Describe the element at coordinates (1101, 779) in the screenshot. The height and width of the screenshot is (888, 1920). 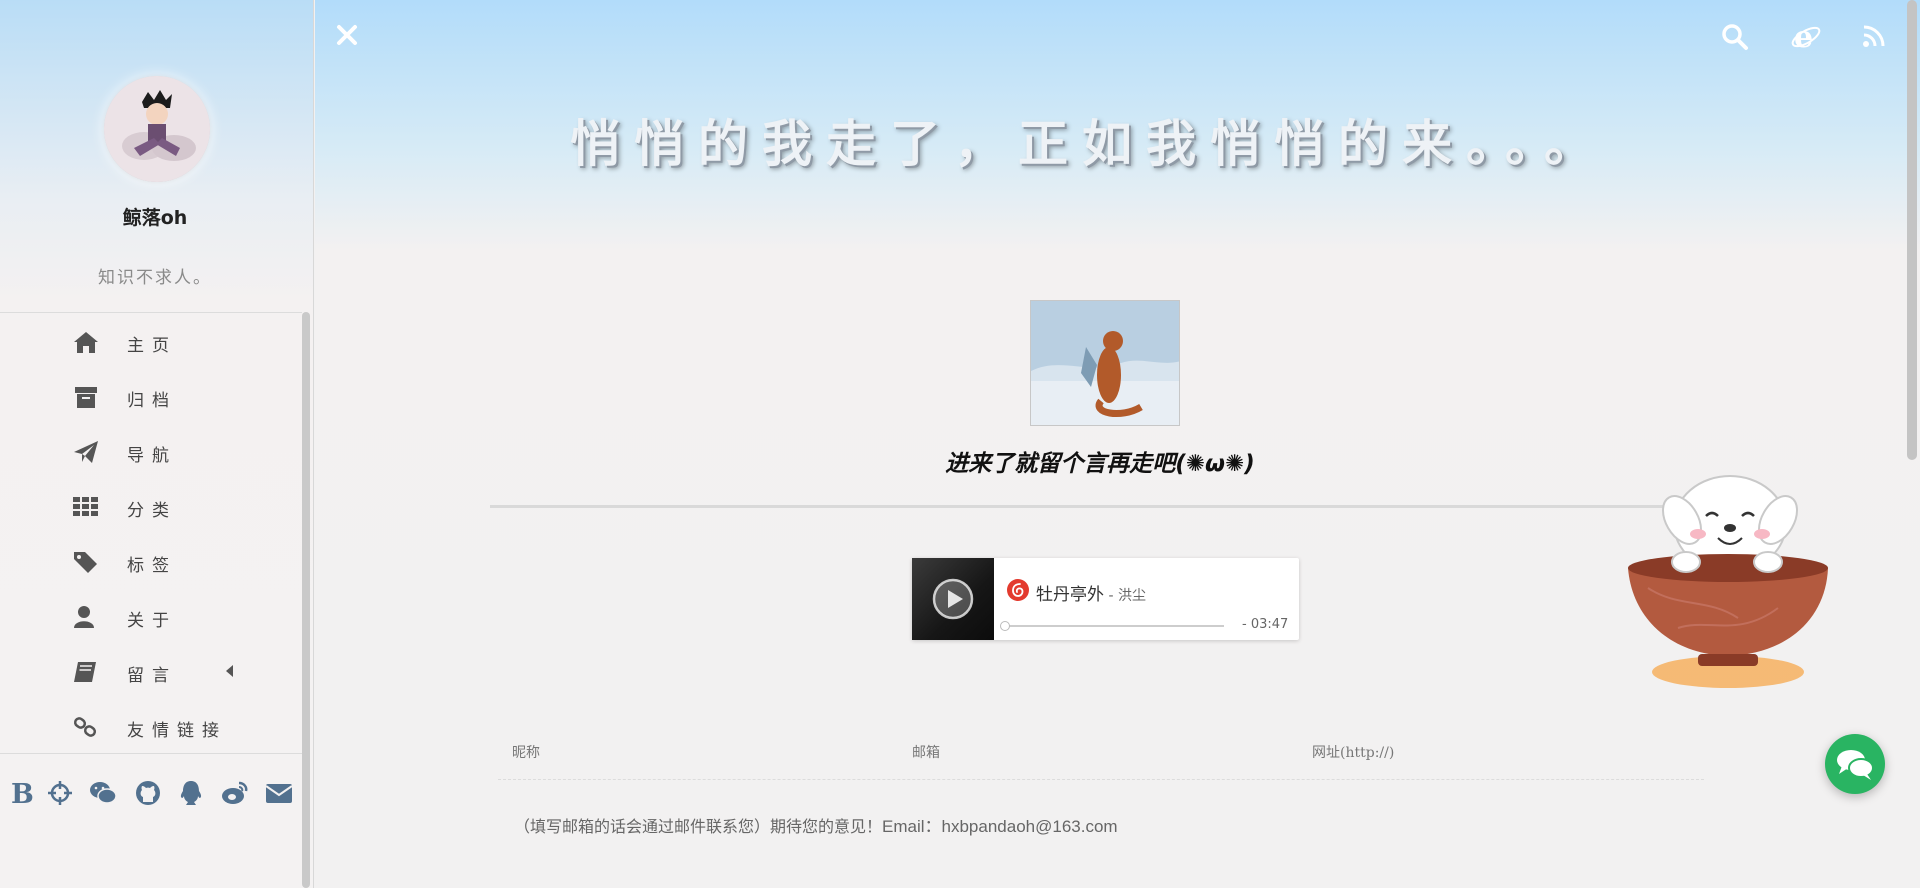
I see `form-underline` at that location.